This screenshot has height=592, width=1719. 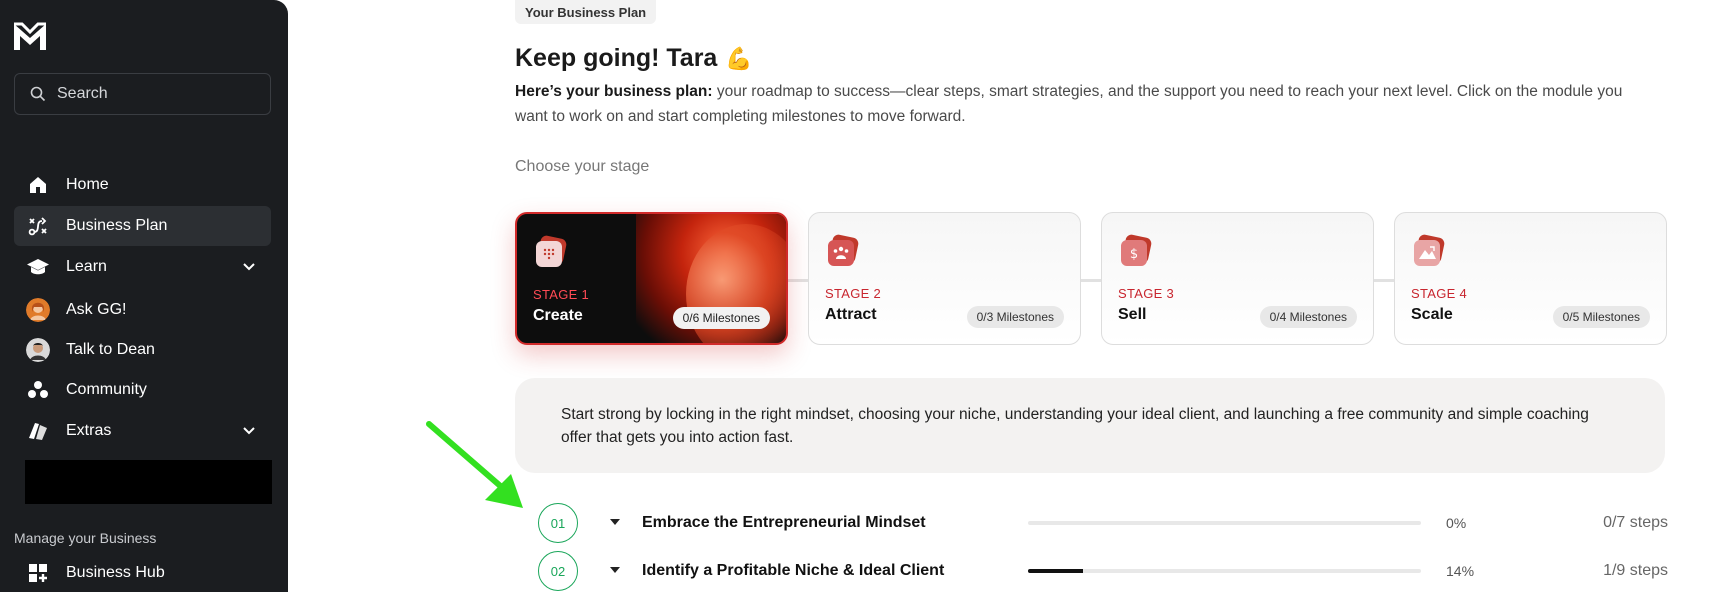 I want to click on search-placeholder: Search, so click(x=82, y=93).